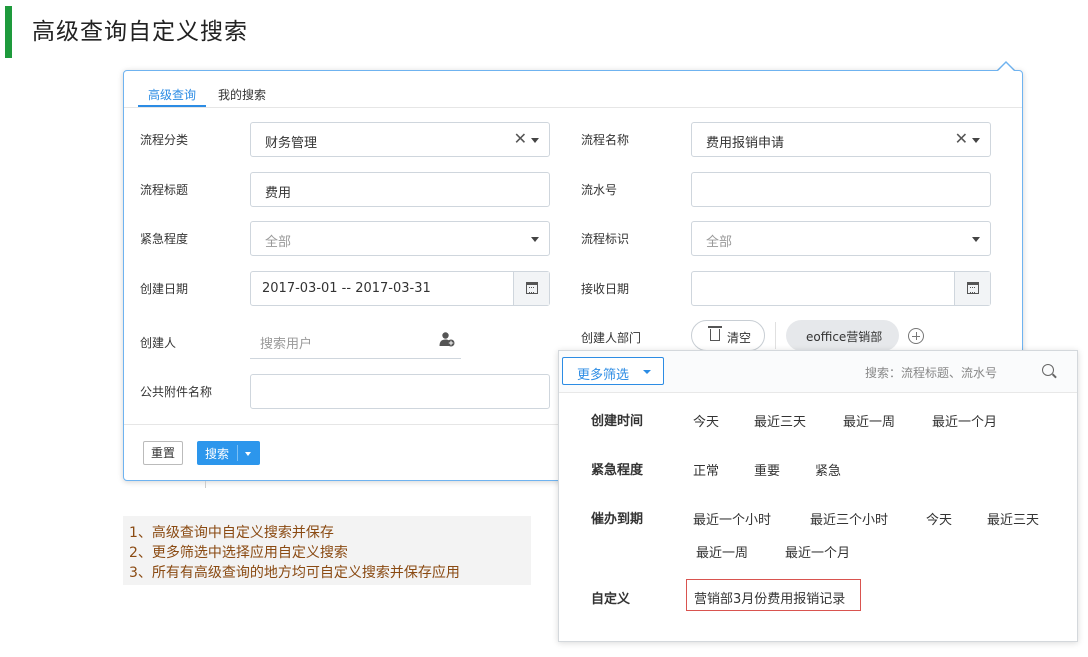  Describe the element at coordinates (400, 139) in the screenshot. I see `flow-category-select: 财务管理 ✕` at that location.